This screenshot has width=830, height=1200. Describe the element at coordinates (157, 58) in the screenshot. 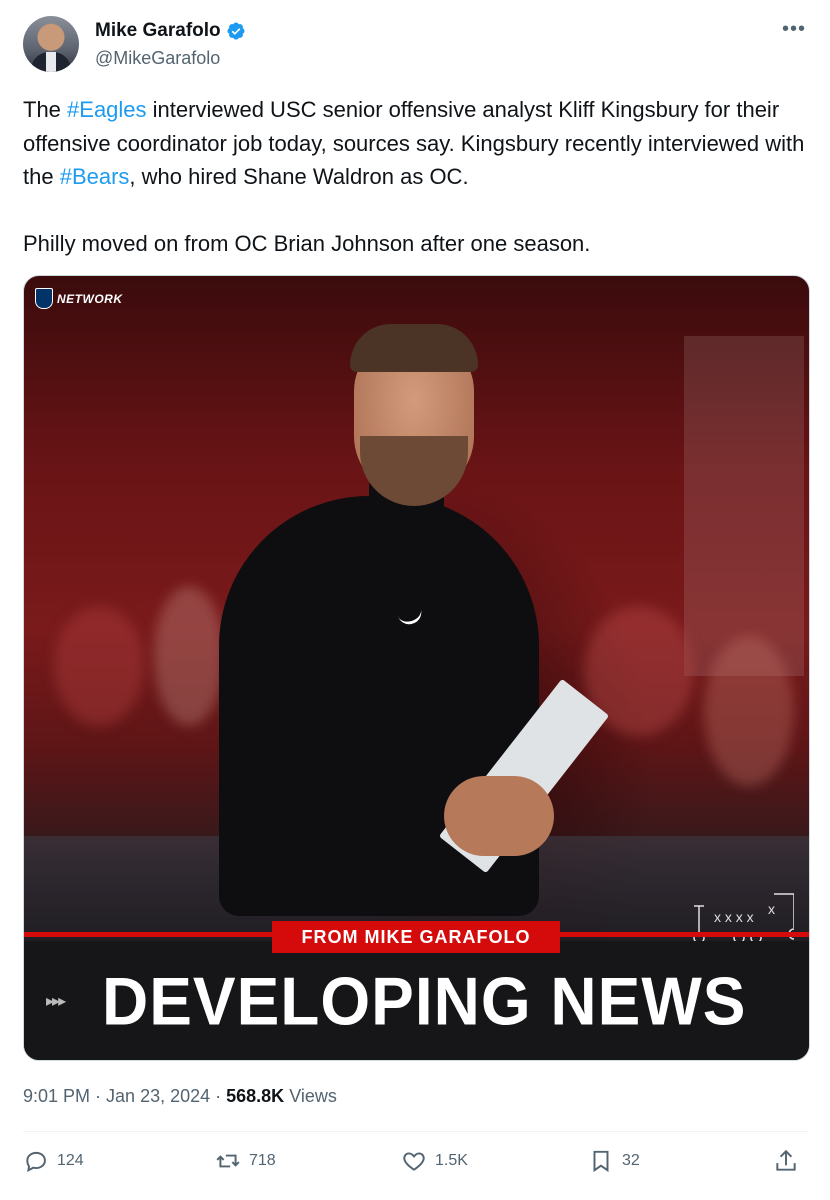

I see `author-handle: @MikeGarafolo` at that location.